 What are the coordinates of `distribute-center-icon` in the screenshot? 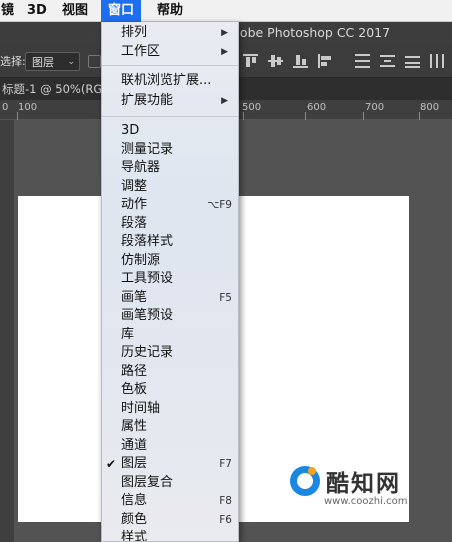 It's located at (387, 61).